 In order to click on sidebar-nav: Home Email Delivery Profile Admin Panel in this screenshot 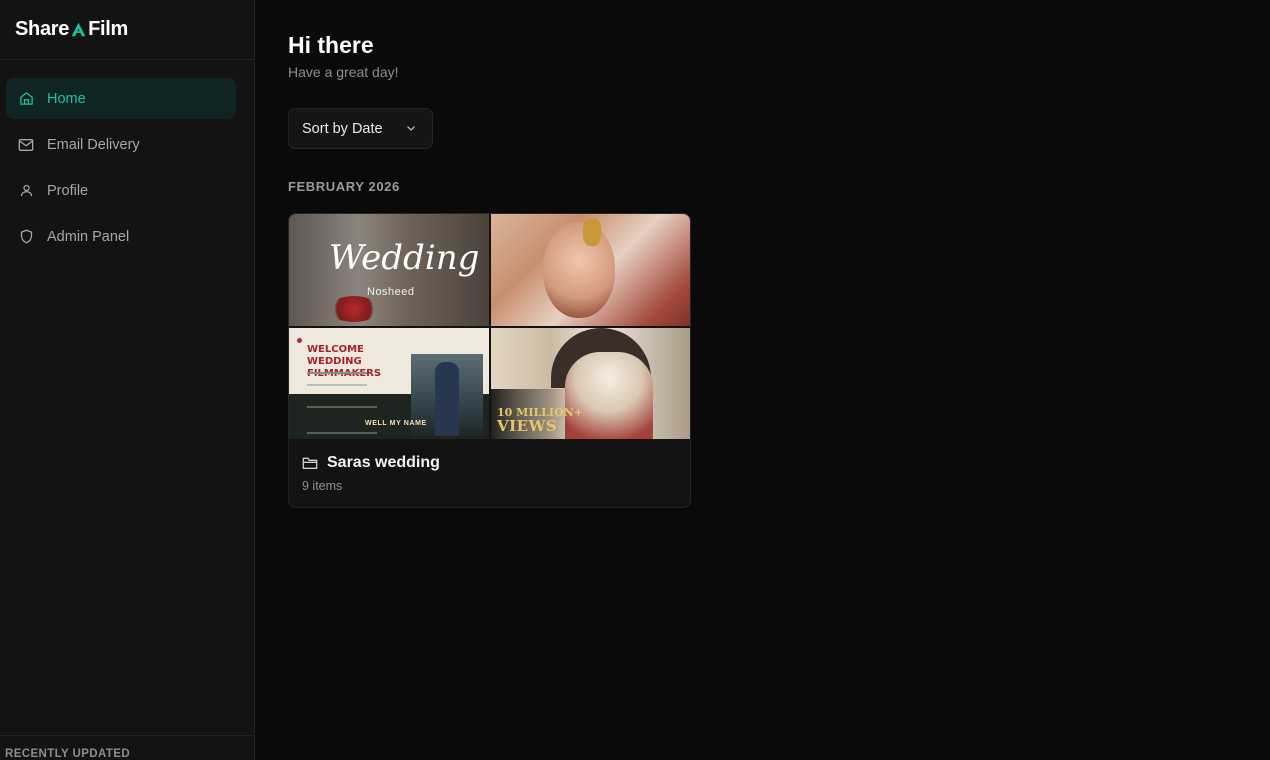, I will do `click(127, 158)`.